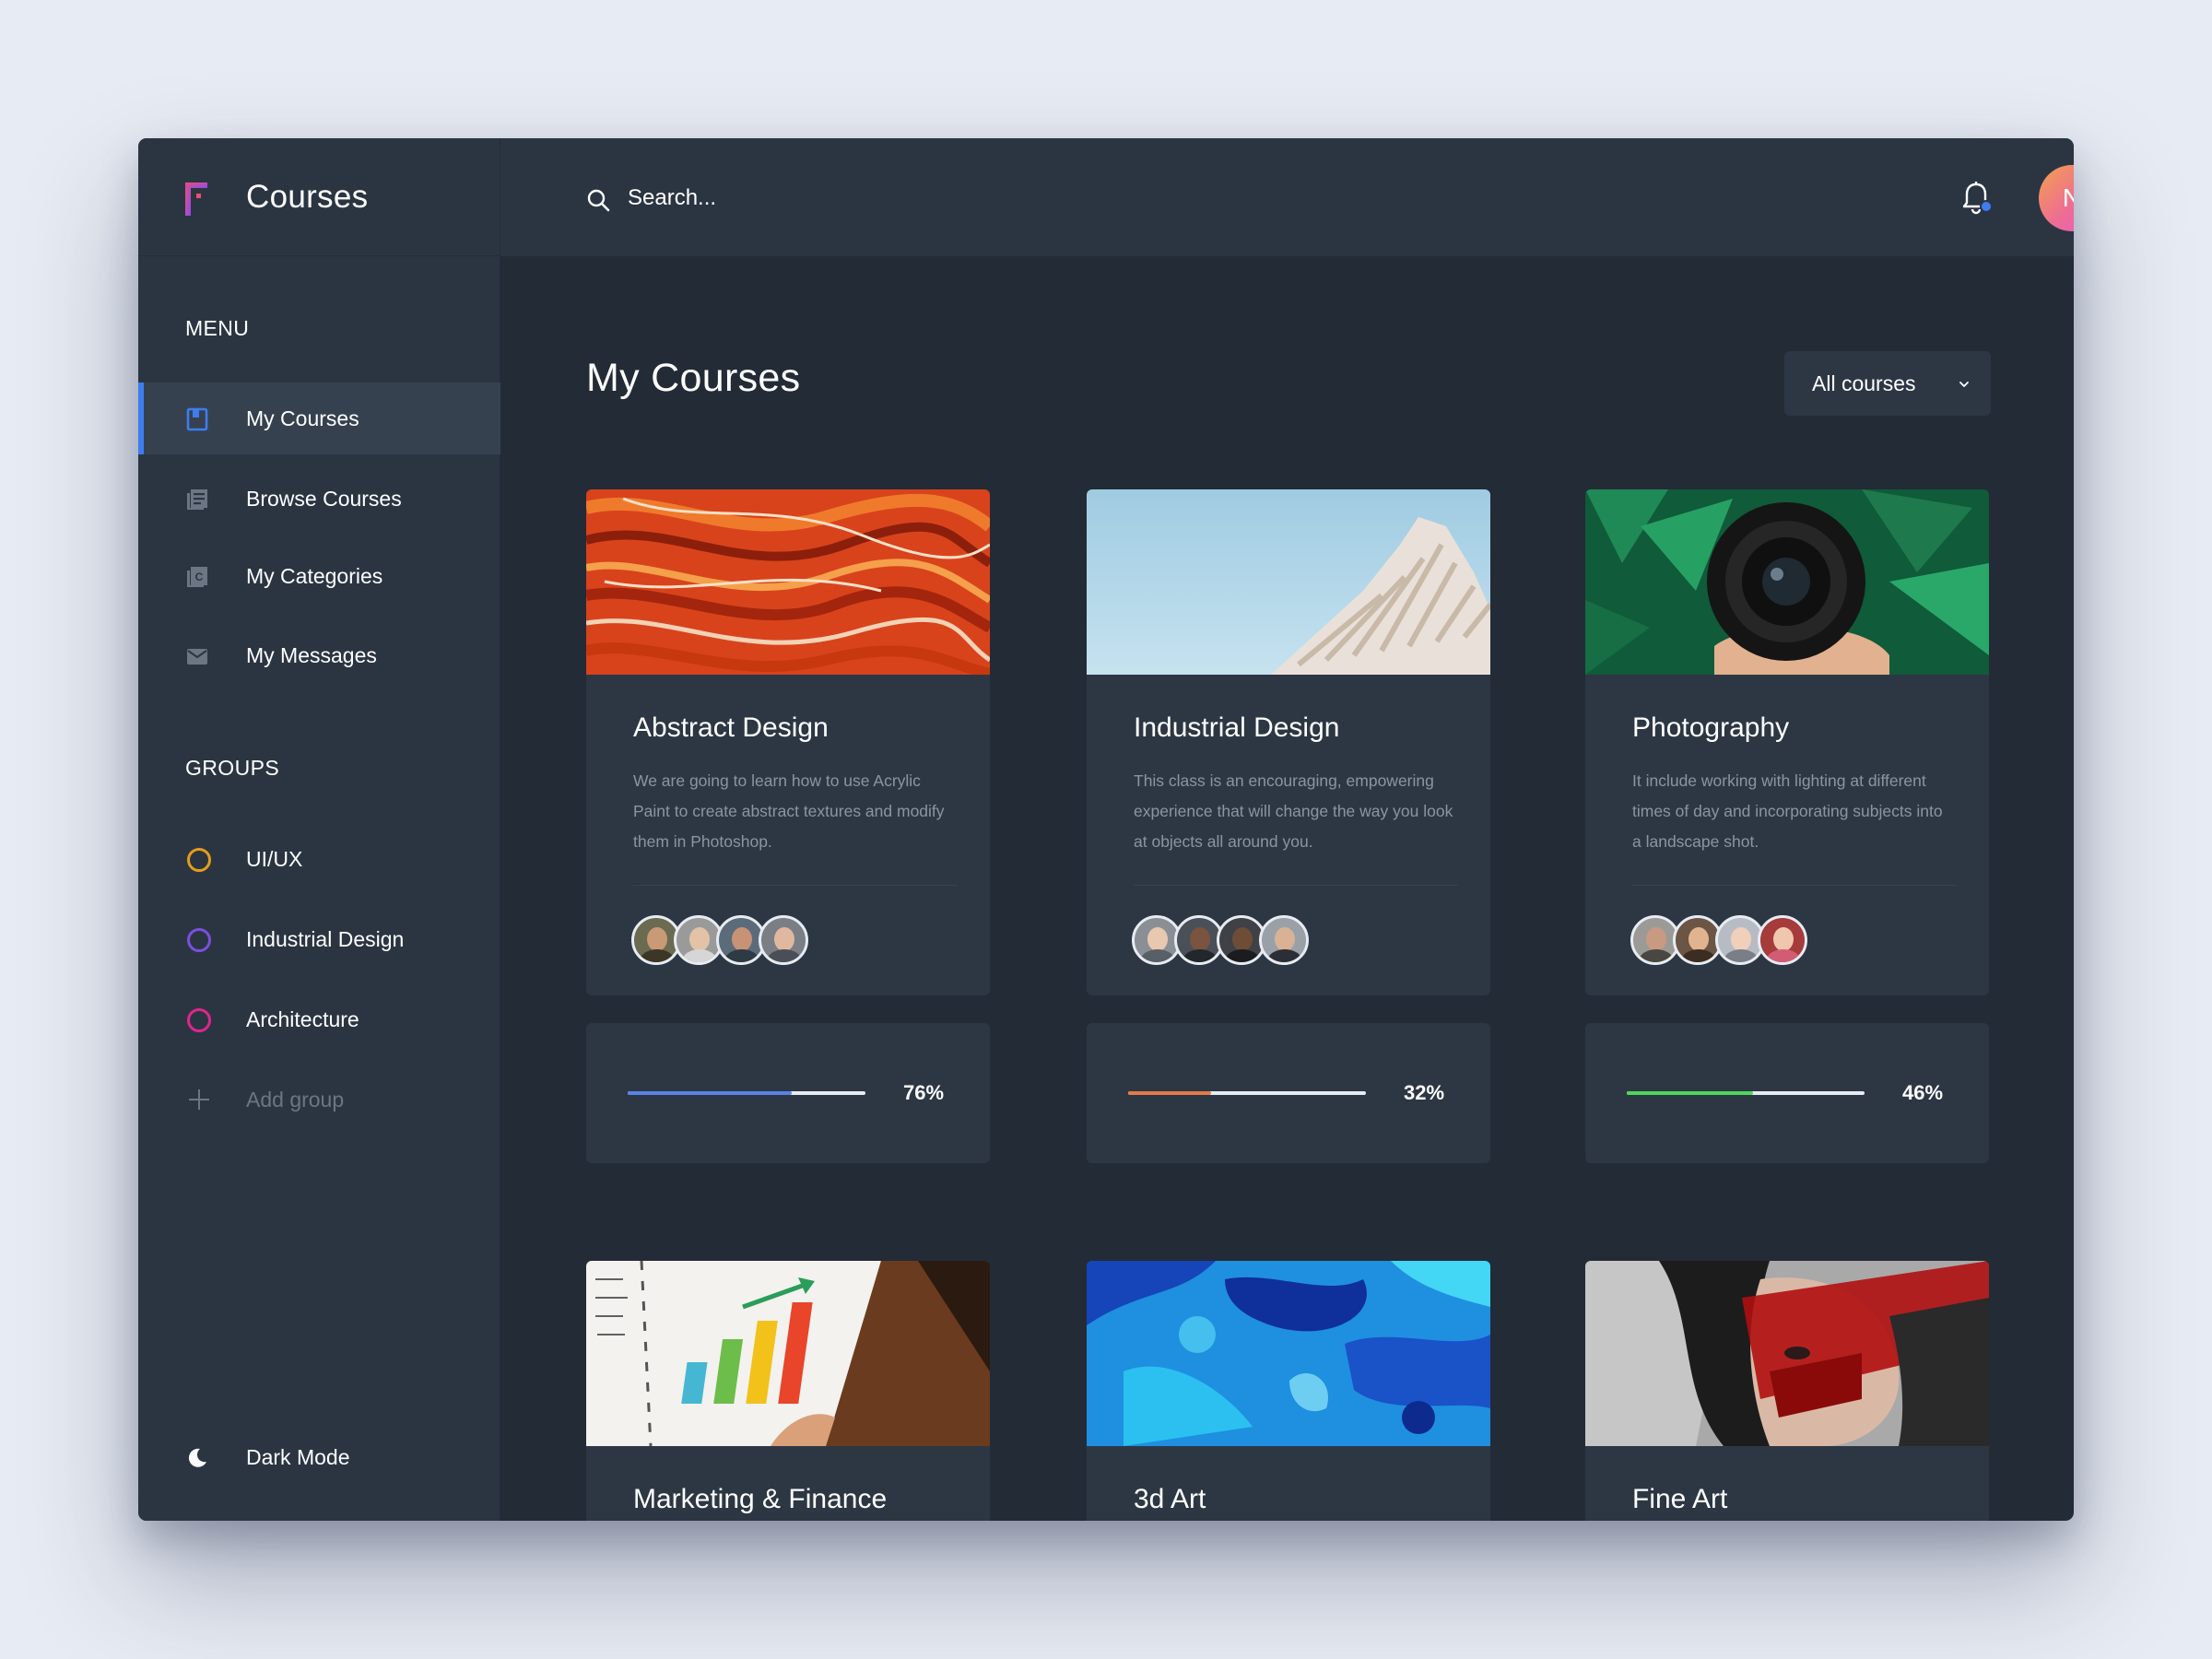 Image resolution: width=2212 pixels, height=1659 pixels. Describe the element at coordinates (2056, 198) in the screenshot. I see `user-avatar: N` at that location.